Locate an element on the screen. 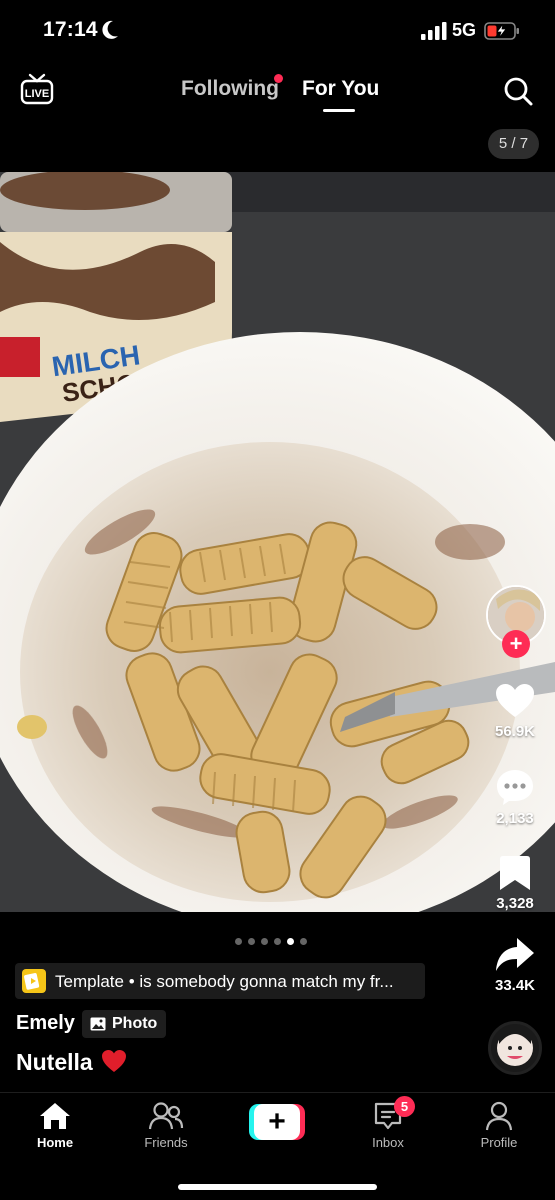 The width and height of the screenshot is (555, 1200). sound-avatar is located at coordinates (515, 1047).